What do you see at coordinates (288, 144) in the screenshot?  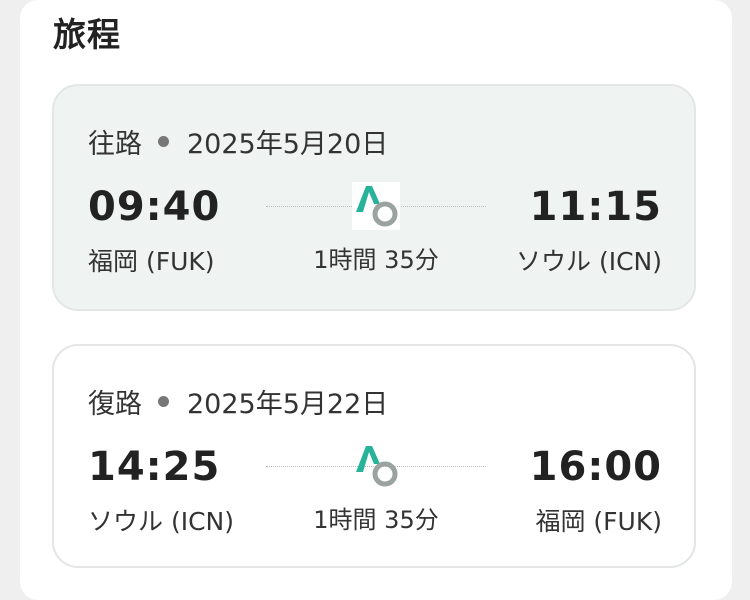 I see `outbound-date: 2025年5月20日` at bounding box center [288, 144].